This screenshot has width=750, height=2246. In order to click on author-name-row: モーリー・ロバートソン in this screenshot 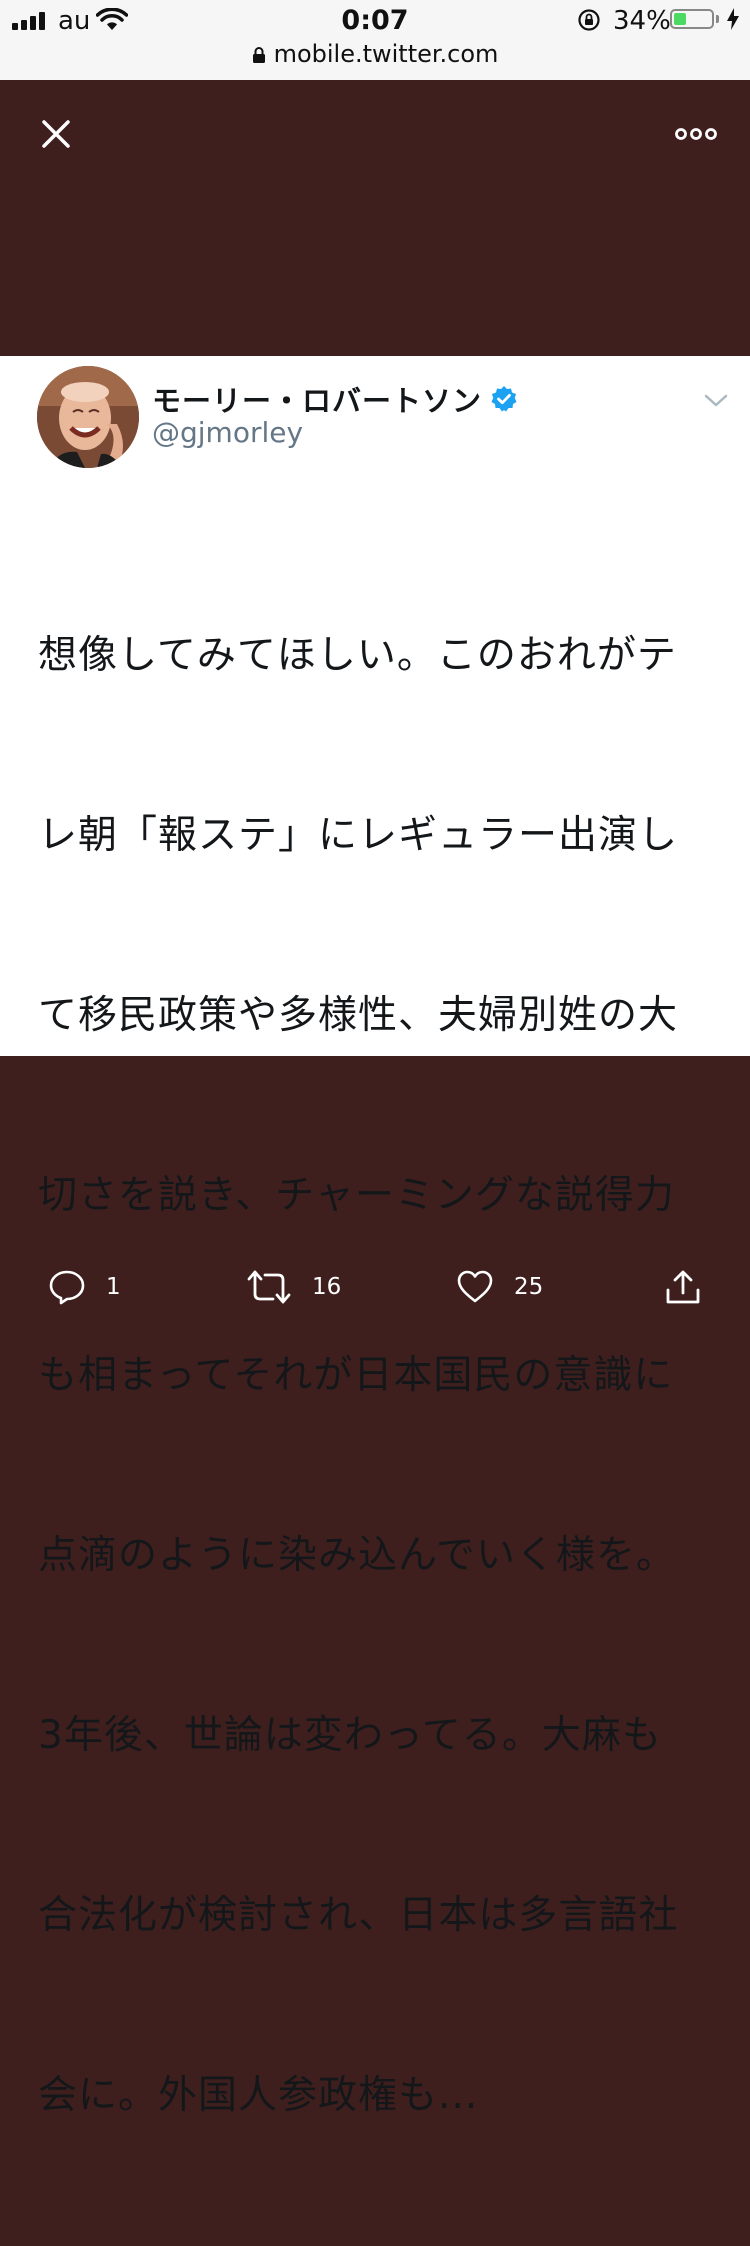, I will do `click(335, 399)`.